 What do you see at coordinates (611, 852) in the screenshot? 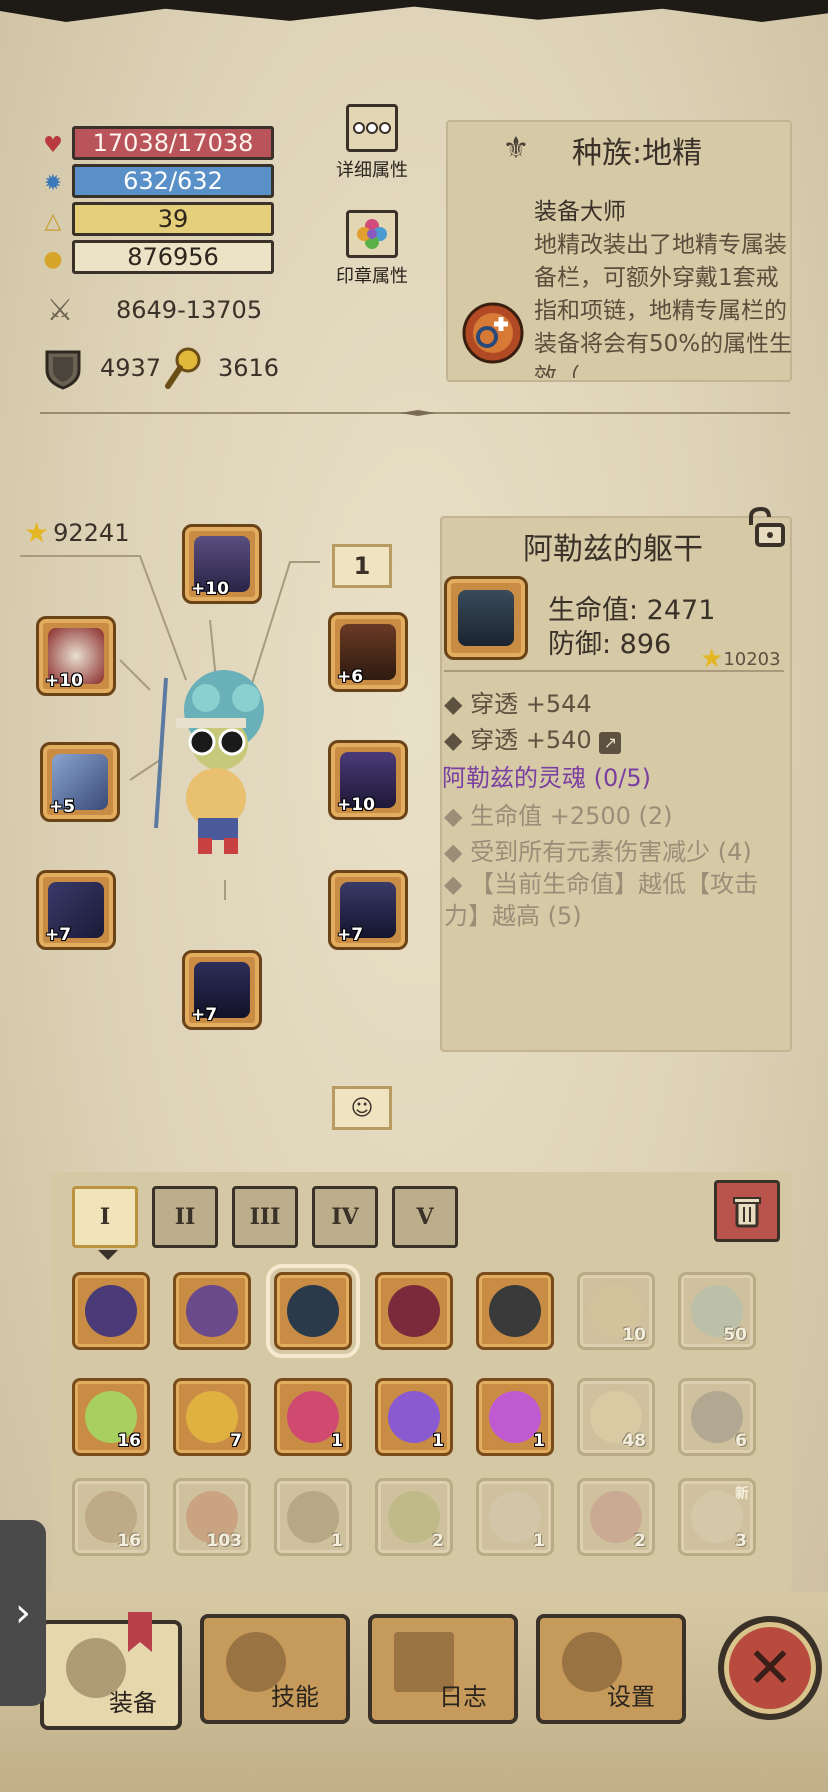
I see `set-bonus-text: 受到所有元素伤害减少 (4)` at bounding box center [611, 852].